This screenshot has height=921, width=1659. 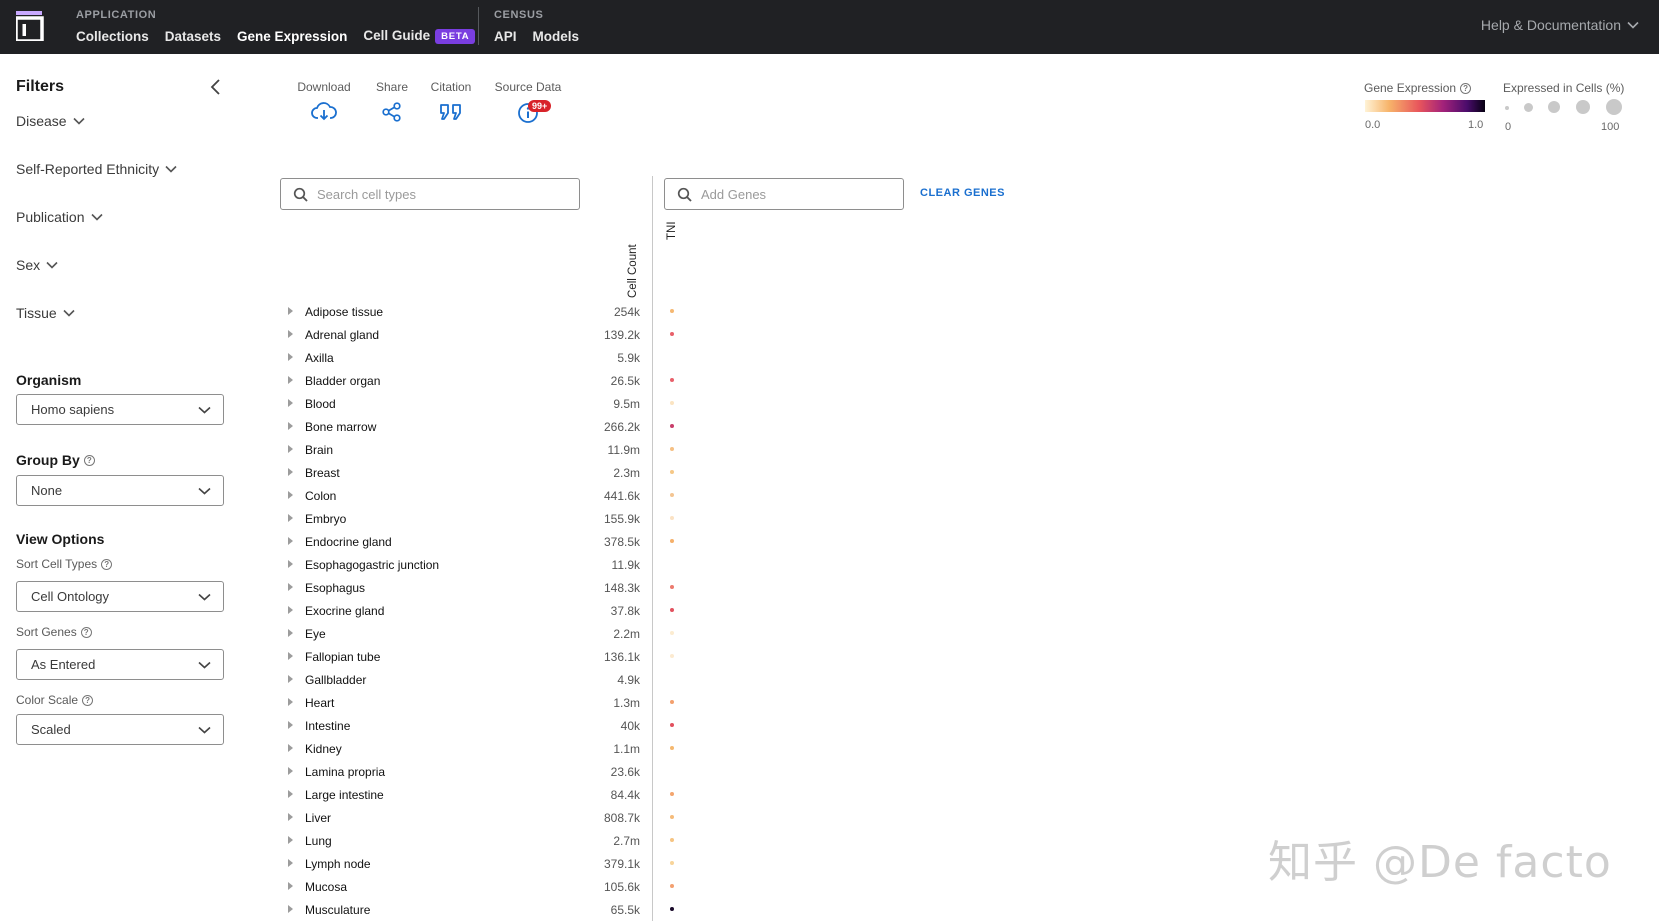 What do you see at coordinates (480, 334) in the screenshot?
I see `table-row: Adrenal gland 139.2k` at bounding box center [480, 334].